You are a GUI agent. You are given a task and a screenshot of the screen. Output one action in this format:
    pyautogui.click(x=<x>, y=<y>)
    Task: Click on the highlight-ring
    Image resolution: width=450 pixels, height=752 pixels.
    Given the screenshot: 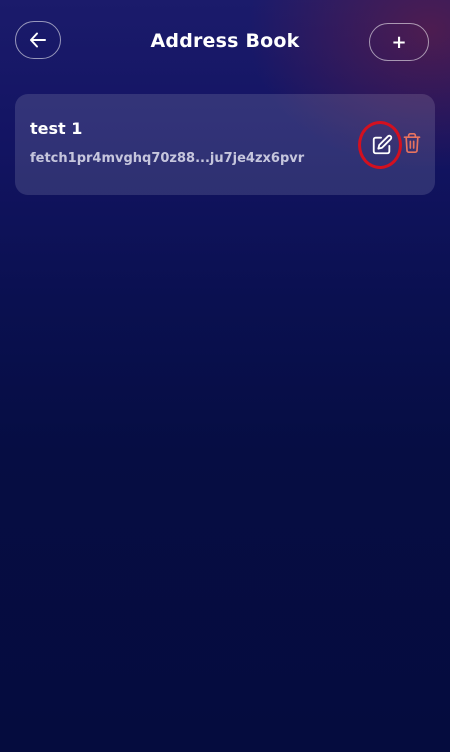 What is the action you would take?
    pyautogui.click(x=380, y=145)
    